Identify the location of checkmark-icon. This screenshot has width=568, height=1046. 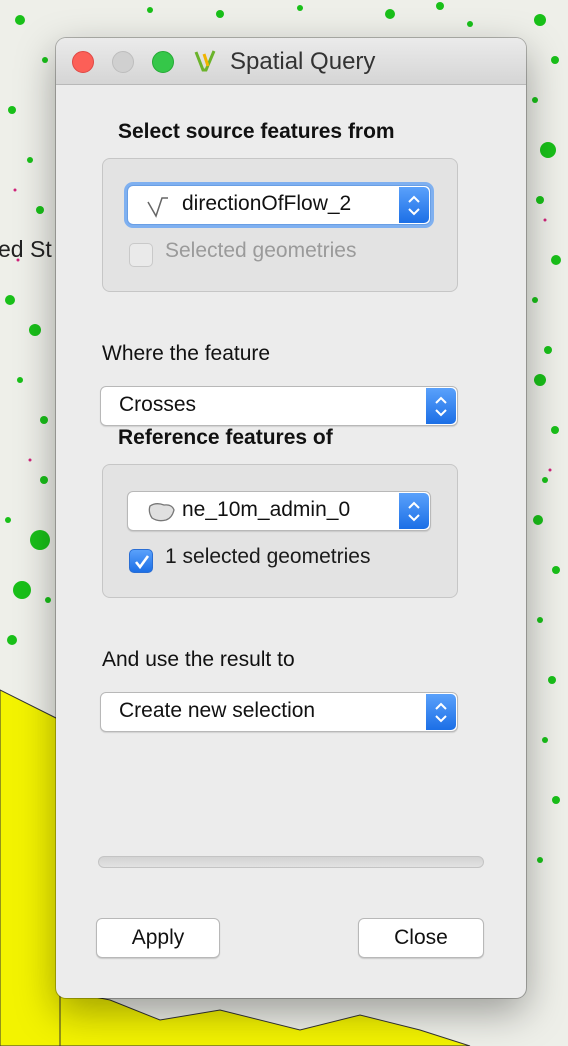
(142, 562).